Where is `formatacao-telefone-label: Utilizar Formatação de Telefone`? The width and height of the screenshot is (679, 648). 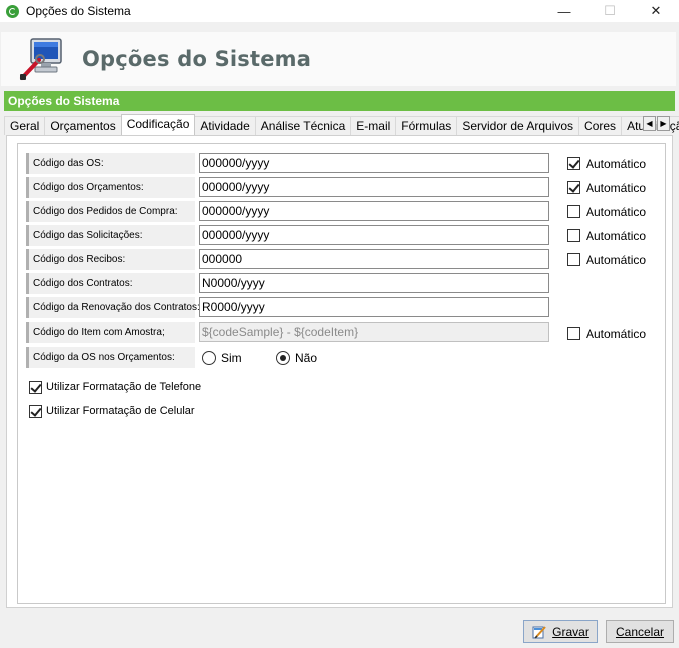
formatacao-telefone-label: Utilizar Formatação de Telefone is located at coordinates (124, 387).